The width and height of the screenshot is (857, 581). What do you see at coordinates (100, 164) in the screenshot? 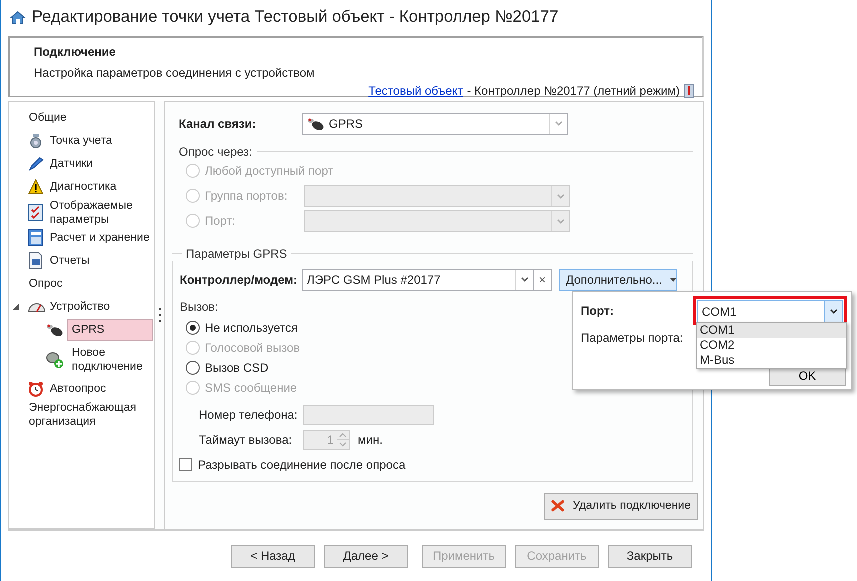
I see `sidebar-item: Датчики` at bounding box center [100, 164].